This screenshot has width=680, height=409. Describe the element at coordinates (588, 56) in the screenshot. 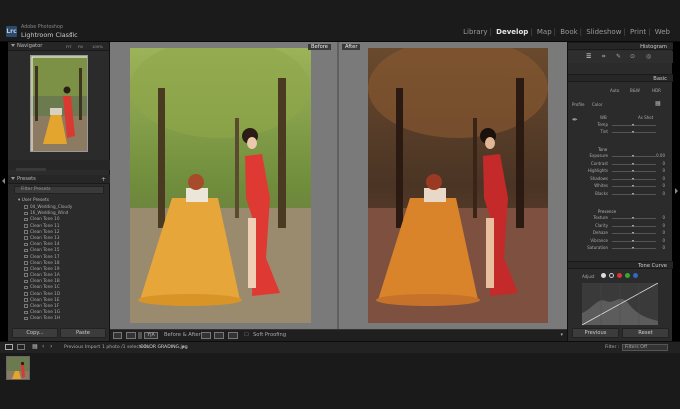

I see `edit-sliders-icon: ☰` at that location.